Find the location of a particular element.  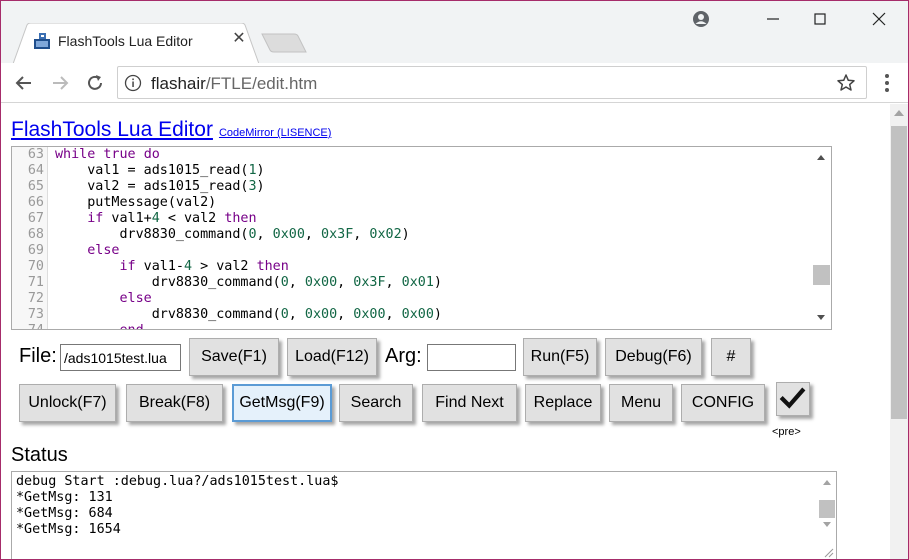

checkmark-icon is located at coordinates (792, 398).